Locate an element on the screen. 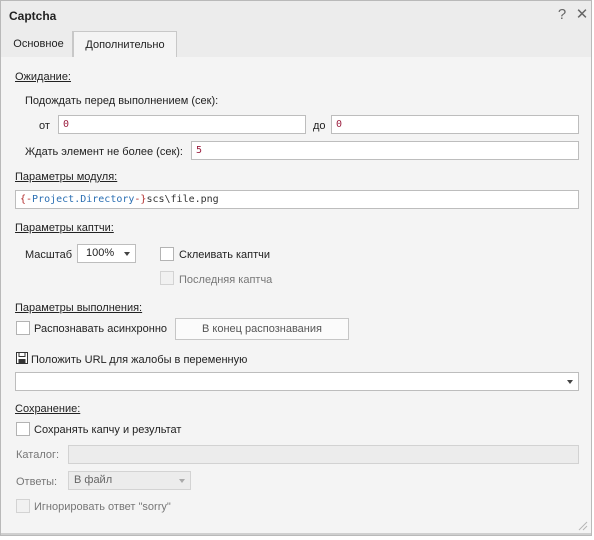 This screenshot has height=540, width=594. captcha-heading: Параметры каптчи: is located at coordinates (64, 228).